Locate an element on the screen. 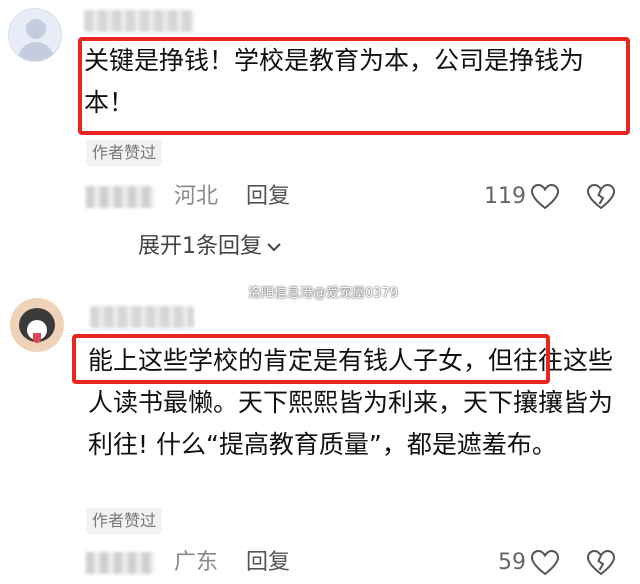  like-count: 119 is located at coordinates (505, 196).